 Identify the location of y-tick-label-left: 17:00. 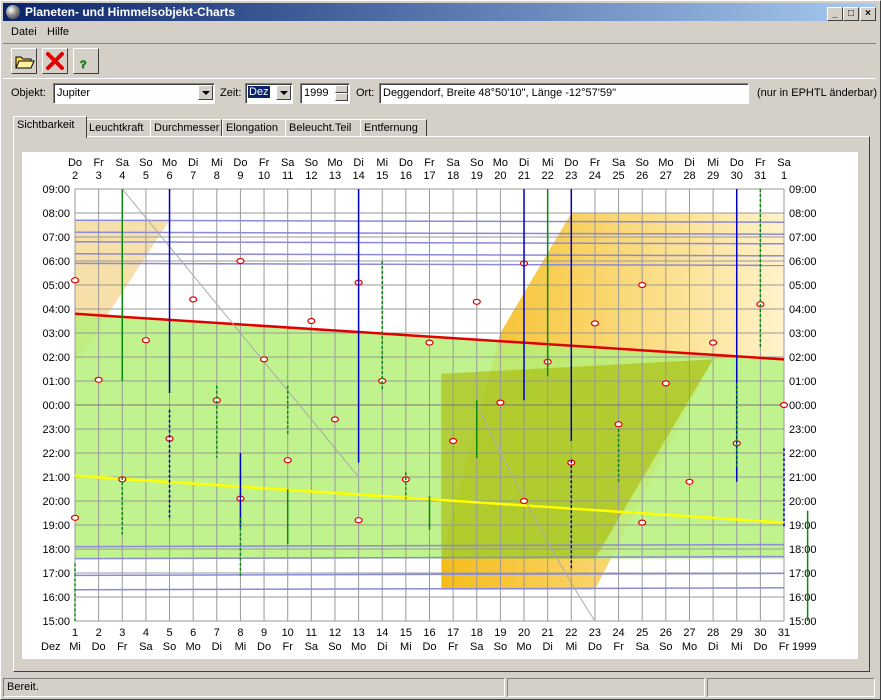
(56, 574).